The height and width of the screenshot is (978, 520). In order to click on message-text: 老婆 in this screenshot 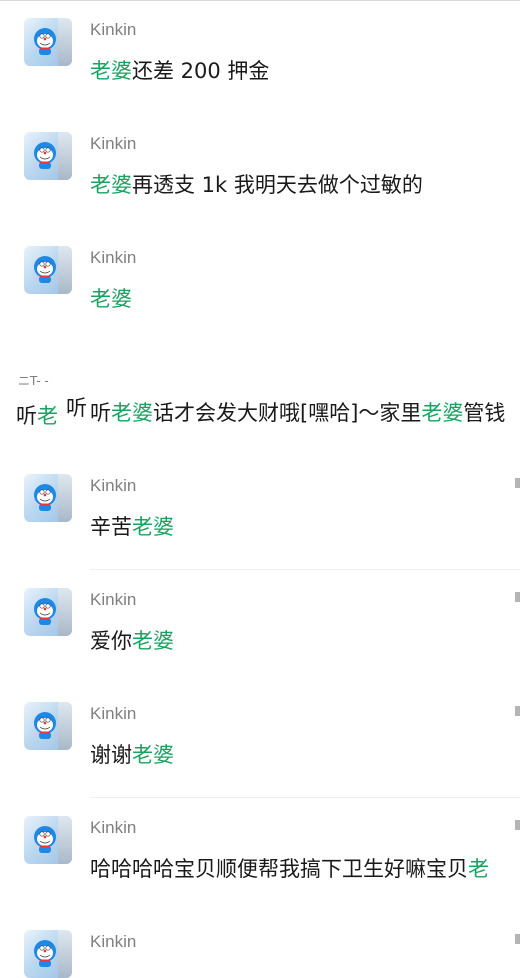, I will do `click(111, 298)`.